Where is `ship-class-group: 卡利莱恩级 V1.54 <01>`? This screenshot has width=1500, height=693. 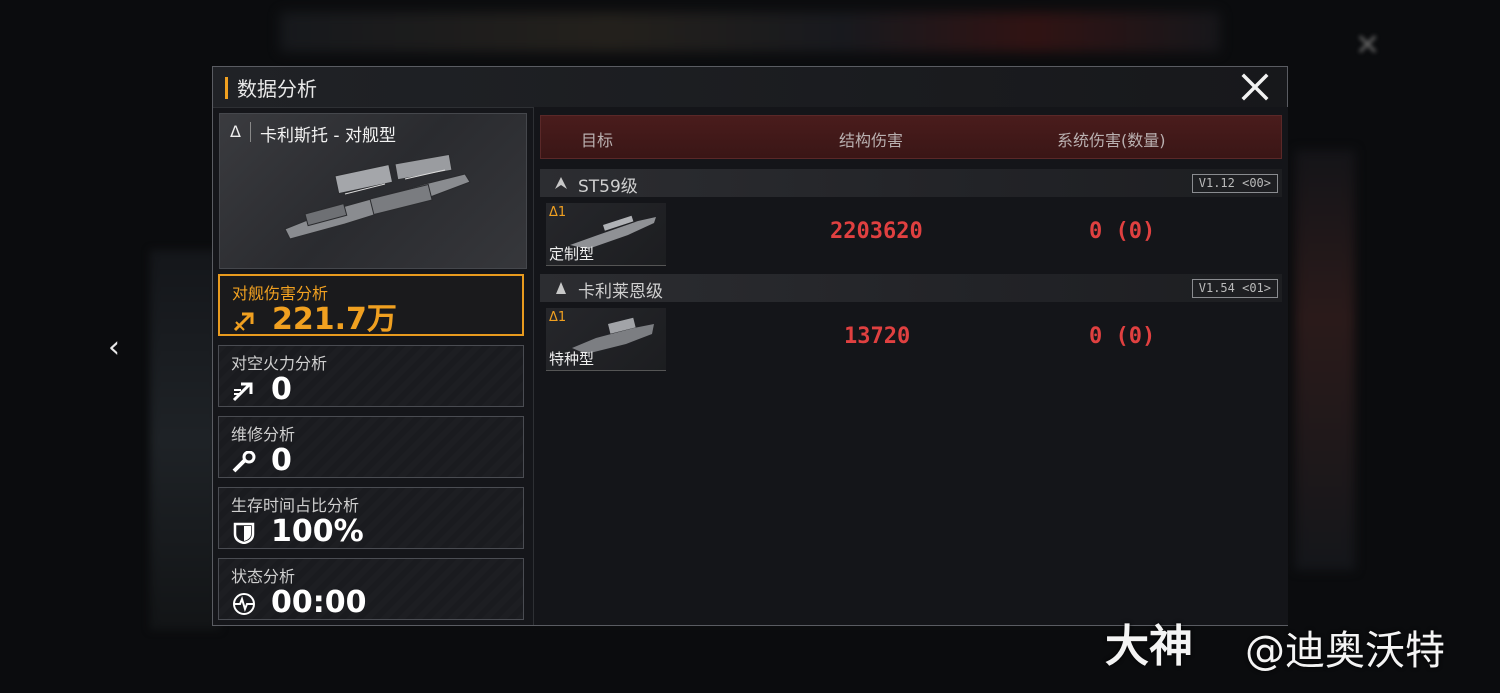 ship-class-group: 卡利莱恩级 V1.54 <01> is located at coordinates (911, 288).